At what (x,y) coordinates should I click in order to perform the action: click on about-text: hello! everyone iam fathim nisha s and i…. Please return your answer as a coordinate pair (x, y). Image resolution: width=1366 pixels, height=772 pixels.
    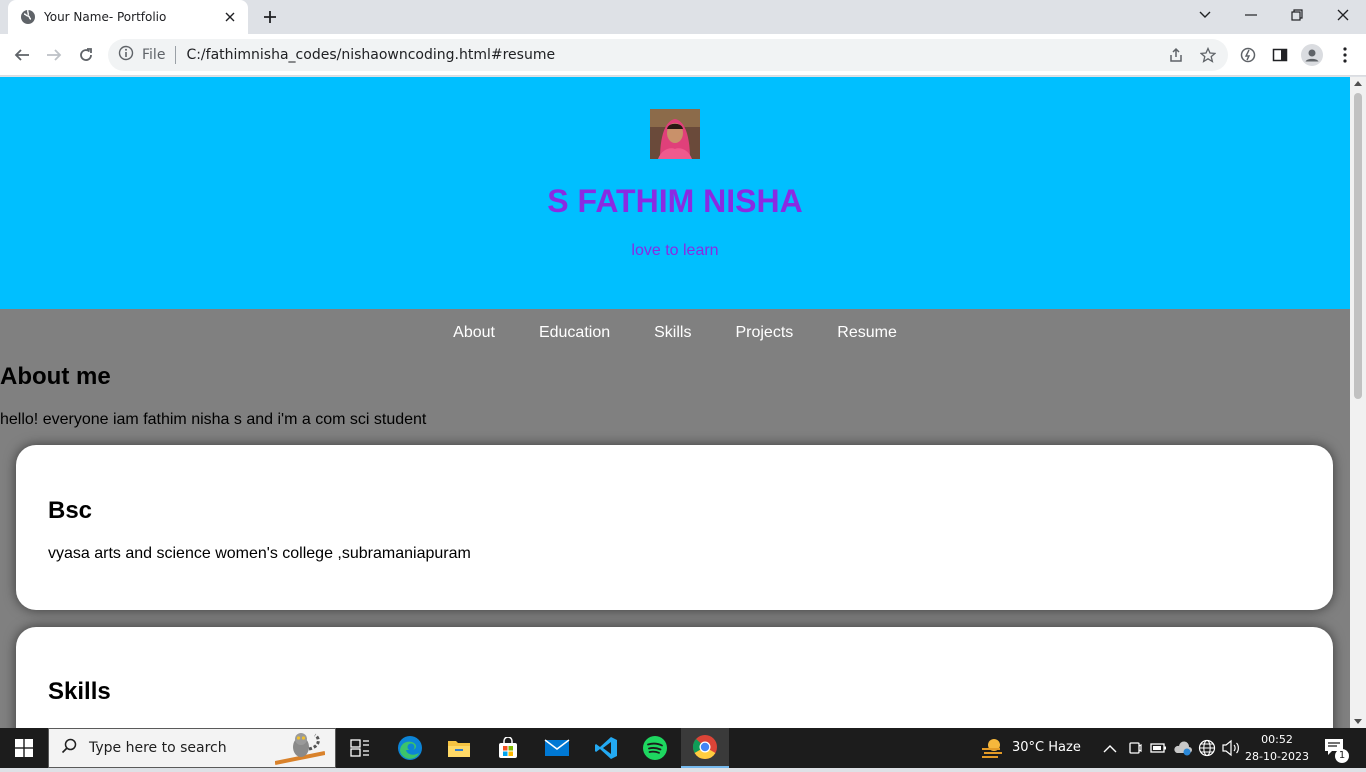
    Looking at the image, I should click on (213, 419).